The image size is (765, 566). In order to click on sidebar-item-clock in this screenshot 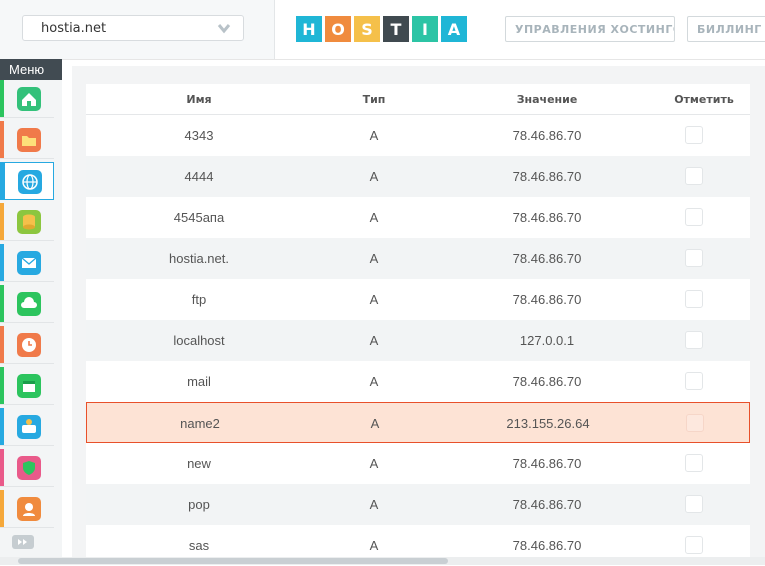, I will do `click(27, 345)`.